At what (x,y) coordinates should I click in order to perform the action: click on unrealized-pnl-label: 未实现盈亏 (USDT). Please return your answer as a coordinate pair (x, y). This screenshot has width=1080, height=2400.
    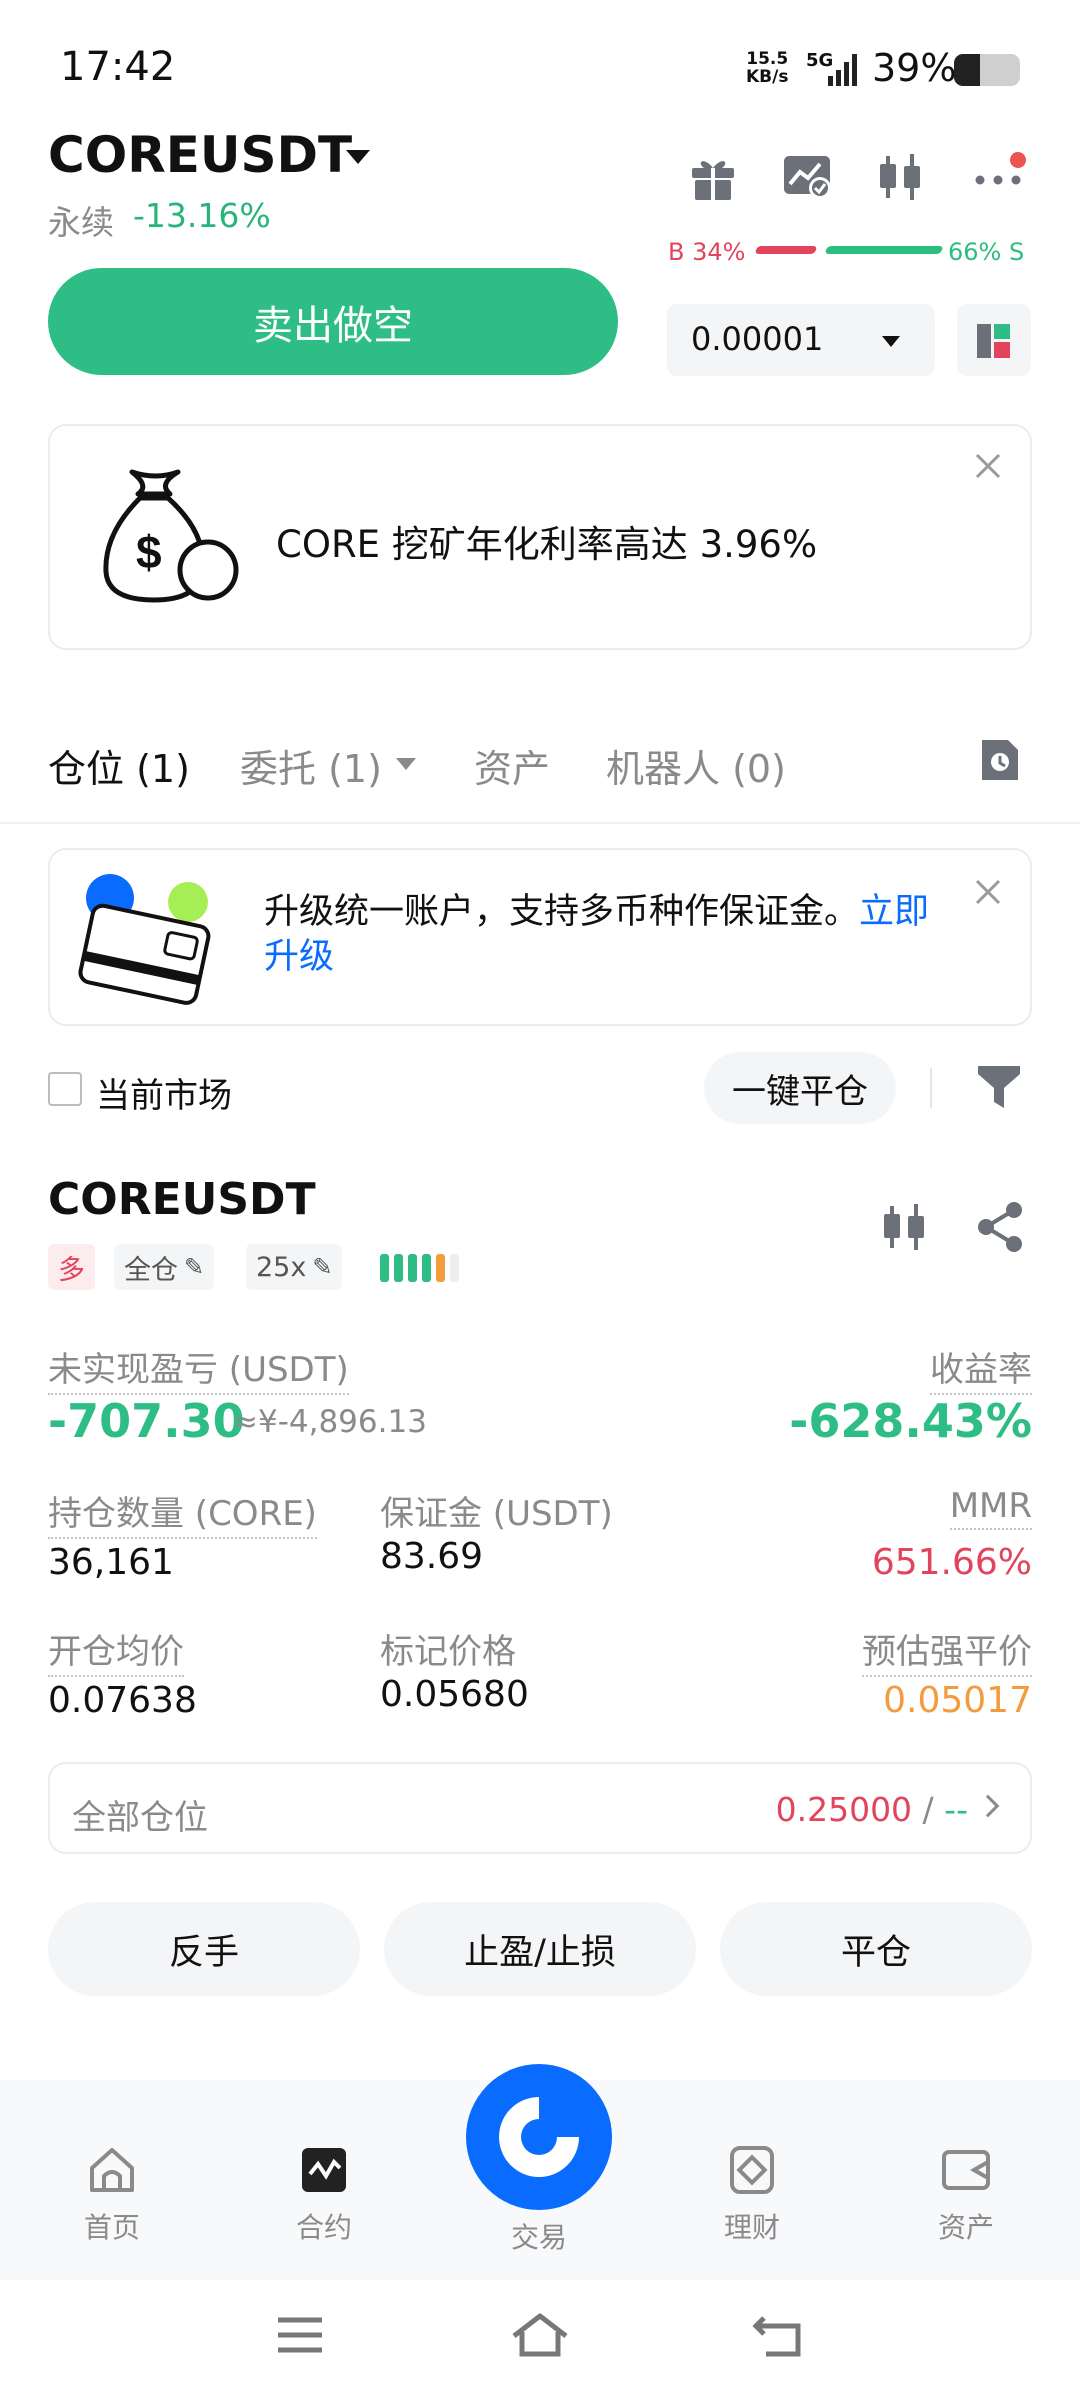
    Looking at the image, I should click on (198, 1368).